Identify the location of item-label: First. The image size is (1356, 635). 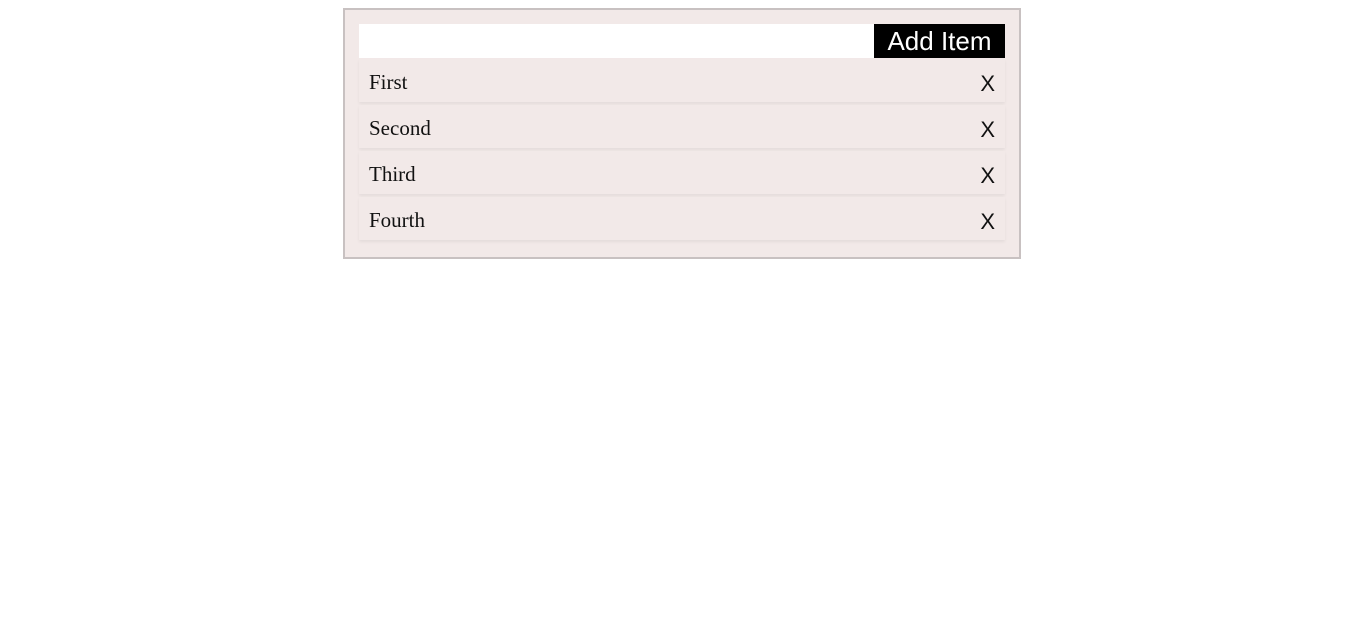
(388, 82).